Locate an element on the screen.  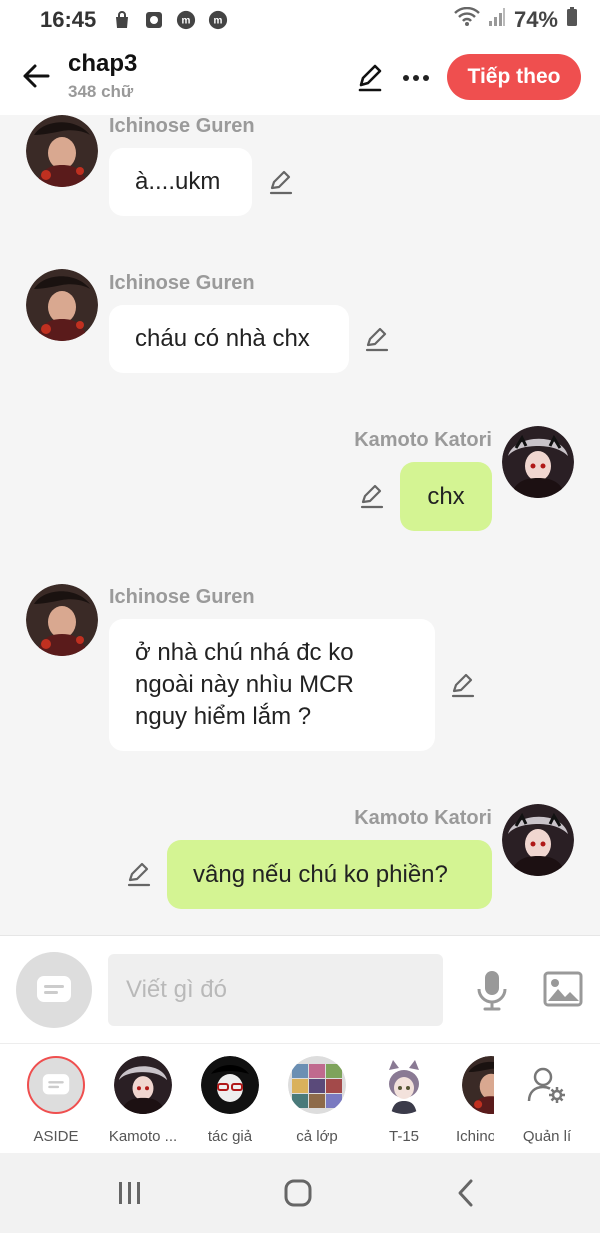
message-text: à....ukm is located at coordinates (178, 181).